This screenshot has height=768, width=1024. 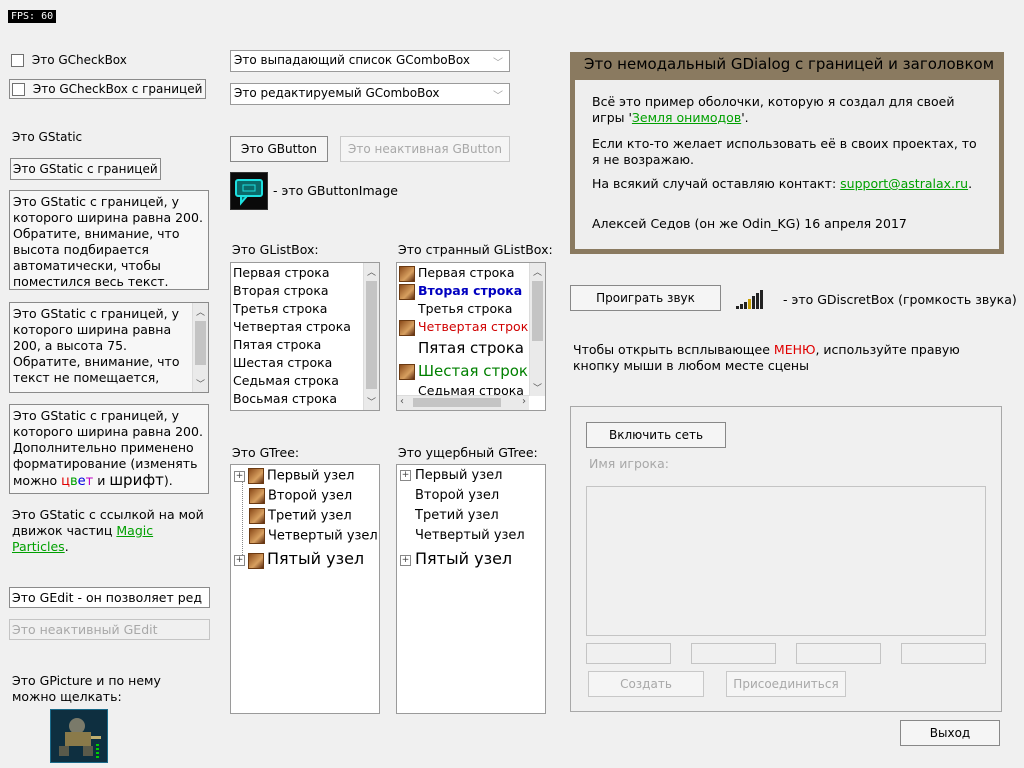 I want to click on color-word-v: в, so click(x=74, y=481).